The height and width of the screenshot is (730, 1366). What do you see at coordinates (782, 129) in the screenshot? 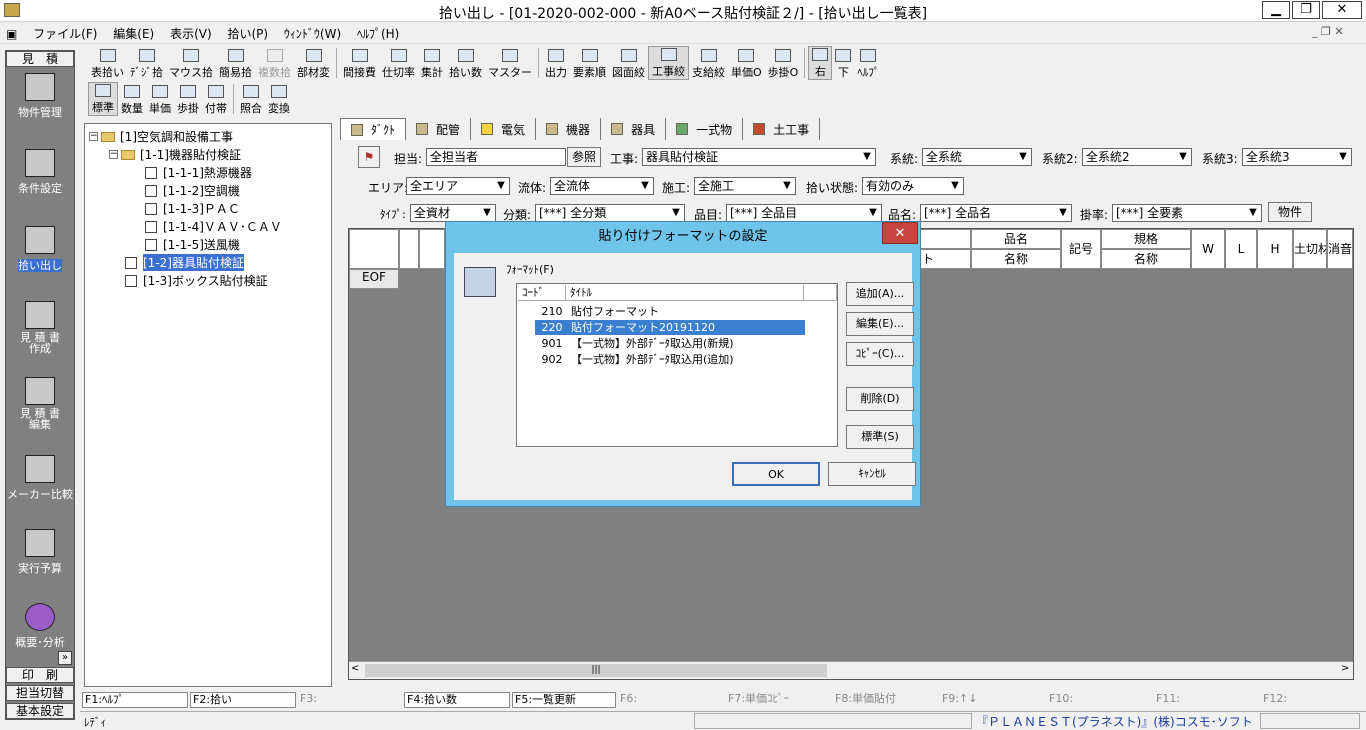
I see `tab-earthwork: 土工事` at bounding box center [782, 129].